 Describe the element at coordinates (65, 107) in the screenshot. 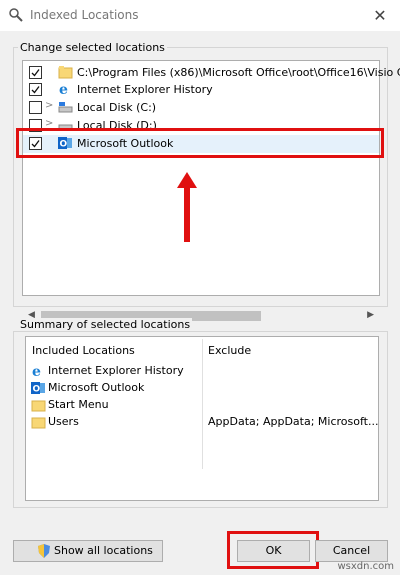

I see `local-disk-icon` at that location.